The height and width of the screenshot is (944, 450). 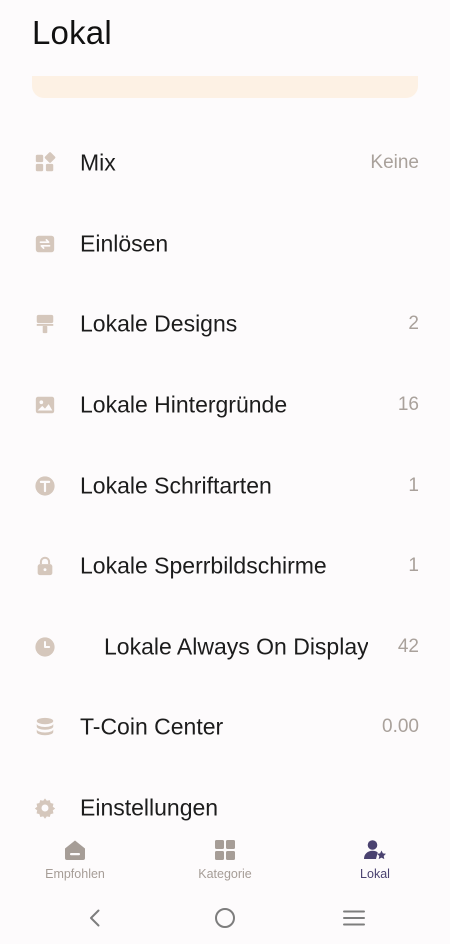 I want to click on tab-label: Lokal, so click(x=375, y=874).